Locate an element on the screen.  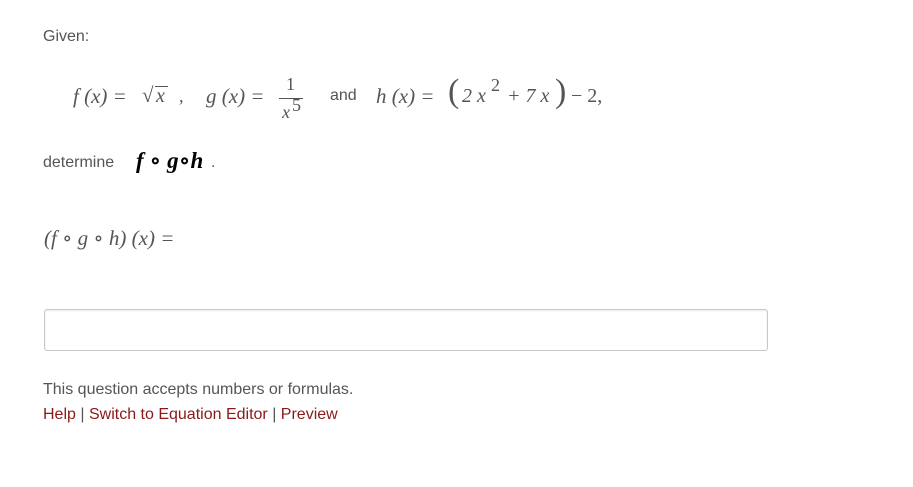
f-lhs: f (x) = is located at coordinates (100, 96).